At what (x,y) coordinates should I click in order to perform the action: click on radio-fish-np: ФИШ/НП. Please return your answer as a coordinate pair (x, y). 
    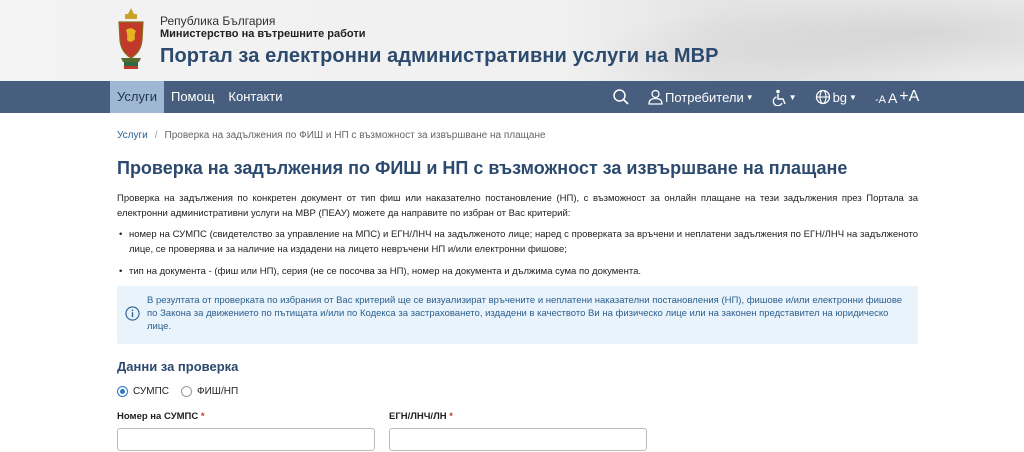
    Looking at the image, I should click on (209, 391).